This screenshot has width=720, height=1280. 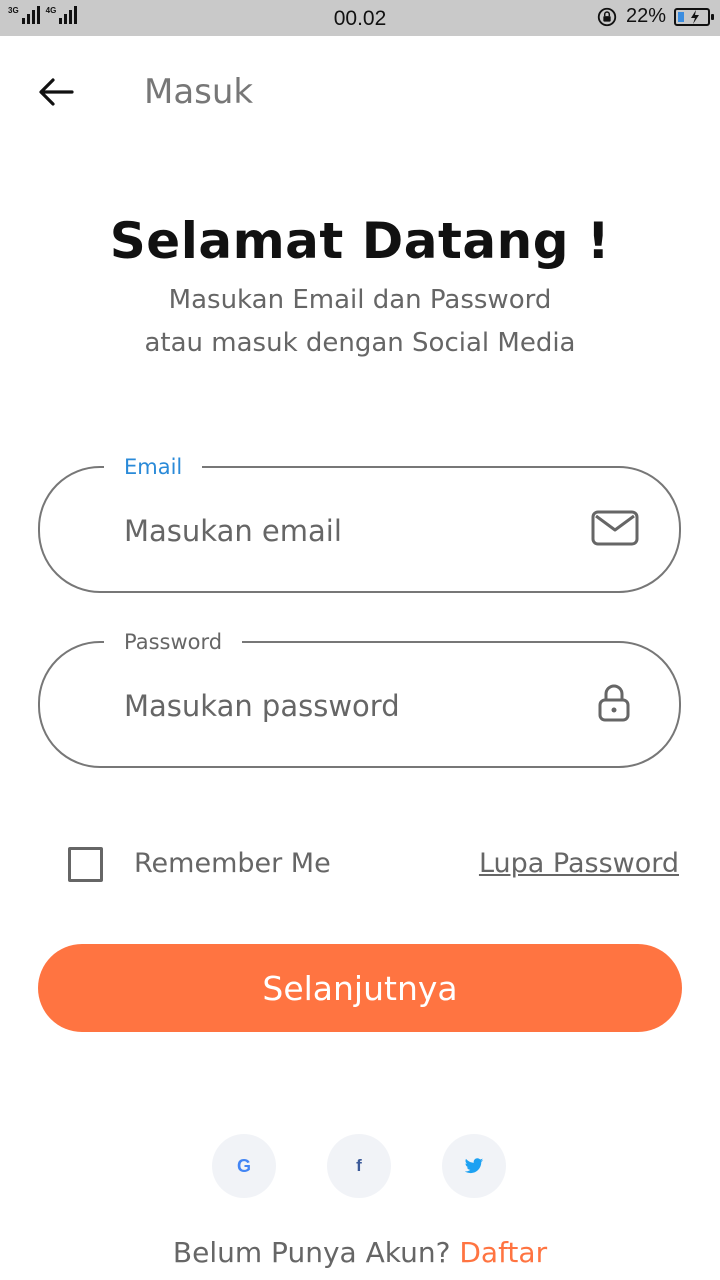 I want to click on signup-prompt-text: Belum Punya Akun?, so click(x=311, y=1252).